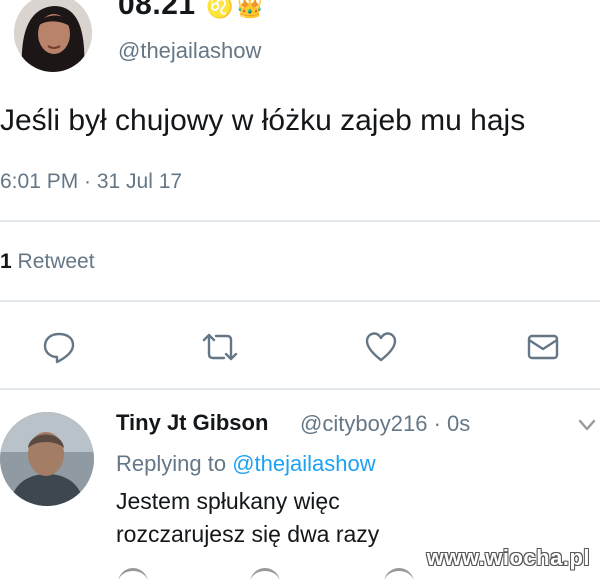  Describe the element at coordinates (303, 463) in the screenshot. I see `replying-mention-link: @thejailashow` at that location.